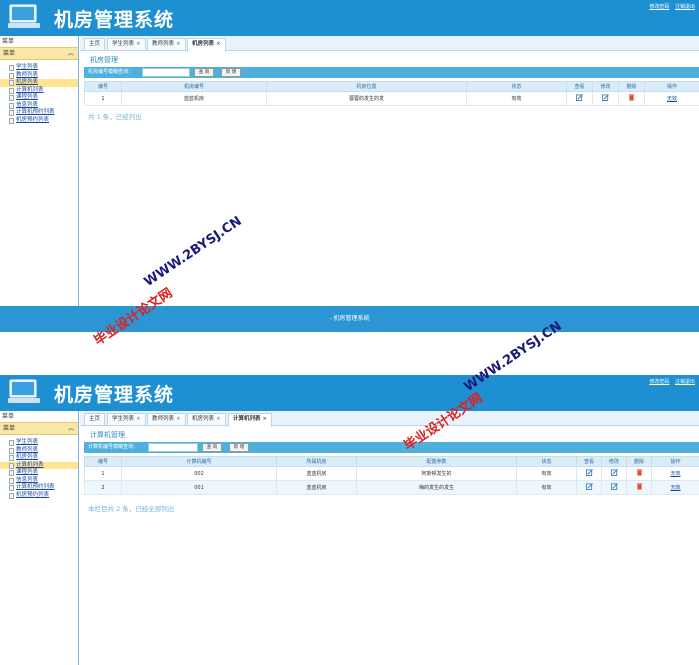 Image resolution: width=699 pixels, height=665 pixels. I want to click on cell-no: 1, so click(103, 473).